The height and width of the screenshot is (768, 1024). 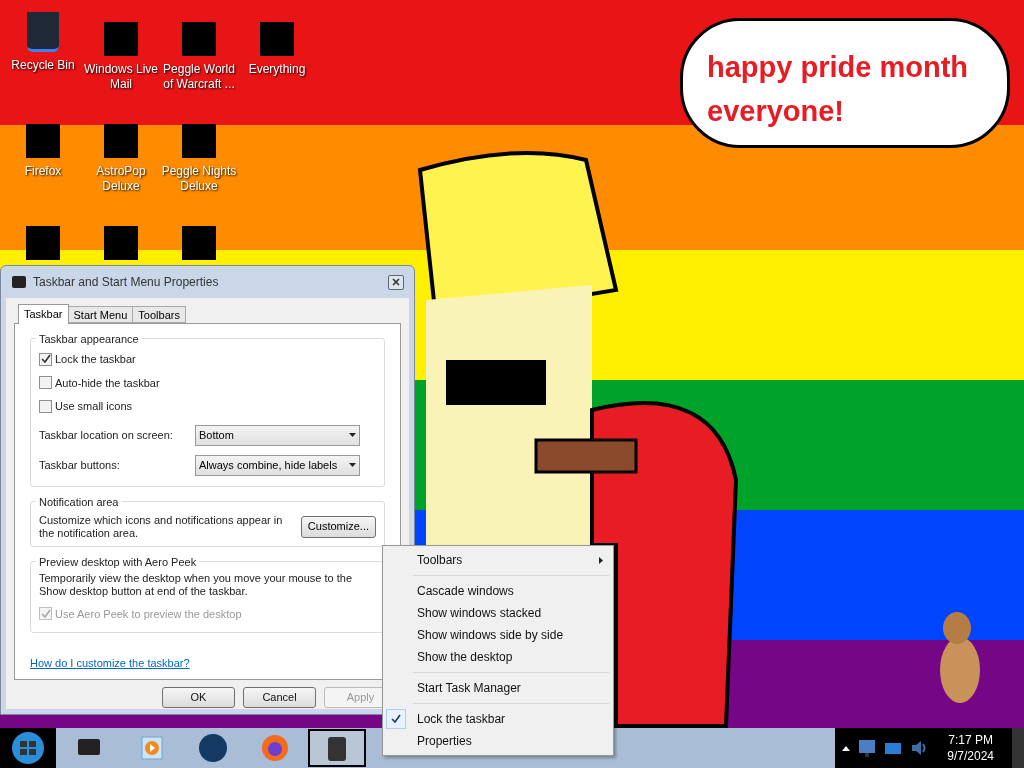 What do you see at coordinates (498, 635) in the screenshot?
I see `menu-item: Show windows side by side` at bounding box center [498, 635].